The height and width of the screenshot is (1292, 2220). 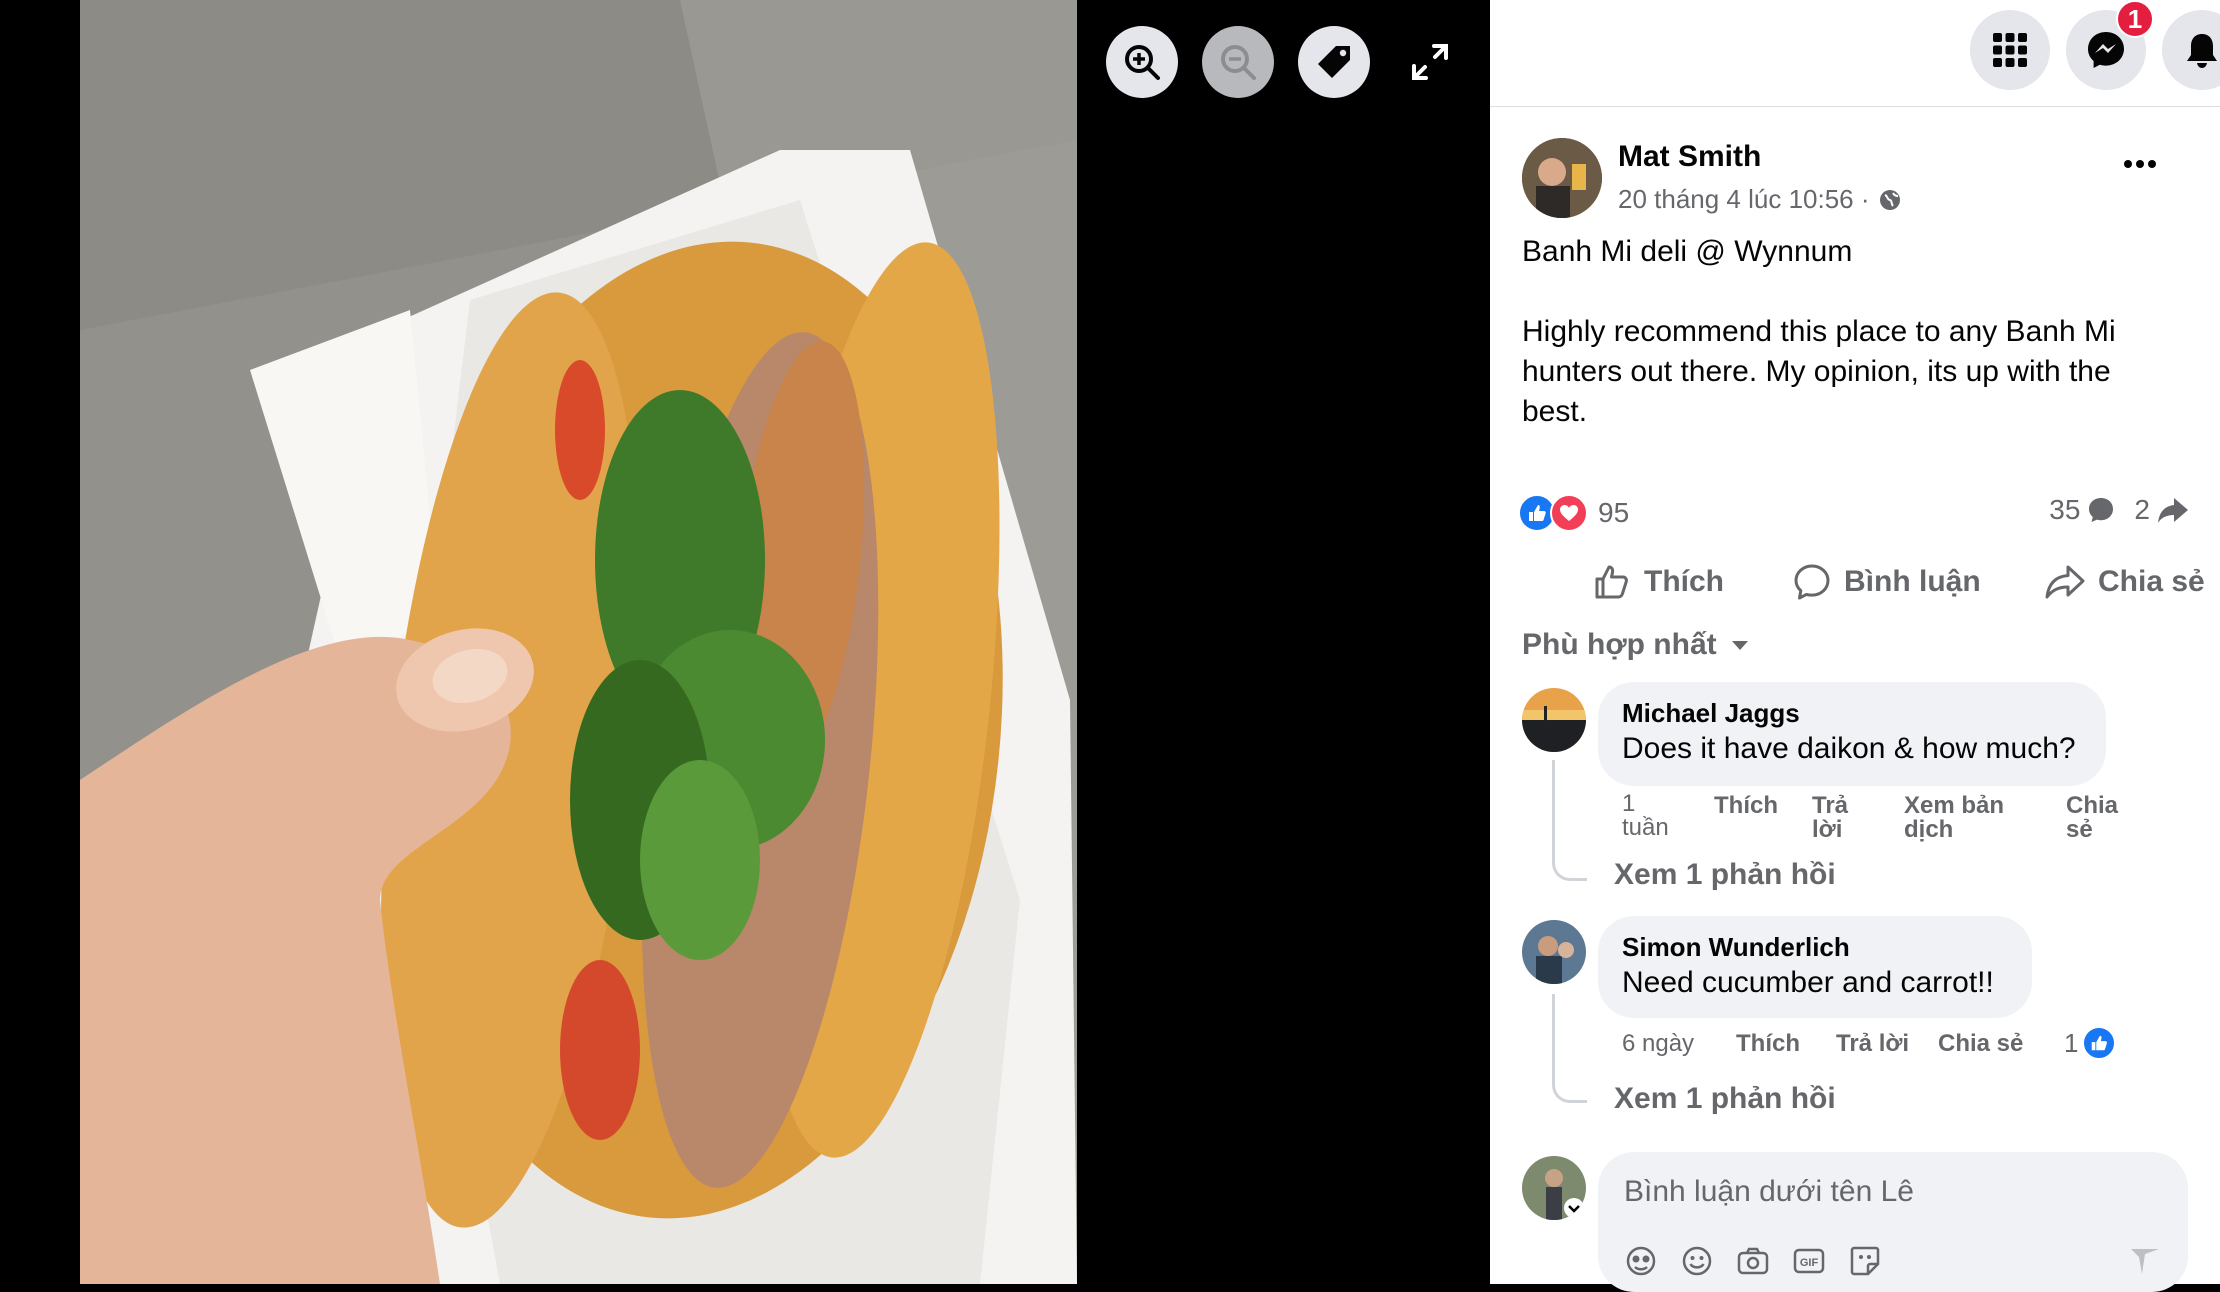 What do you see at coordinates (2119, 510) in the screenshot?
I see `post-stats: 35 2` at bounding box center [2119, 510].